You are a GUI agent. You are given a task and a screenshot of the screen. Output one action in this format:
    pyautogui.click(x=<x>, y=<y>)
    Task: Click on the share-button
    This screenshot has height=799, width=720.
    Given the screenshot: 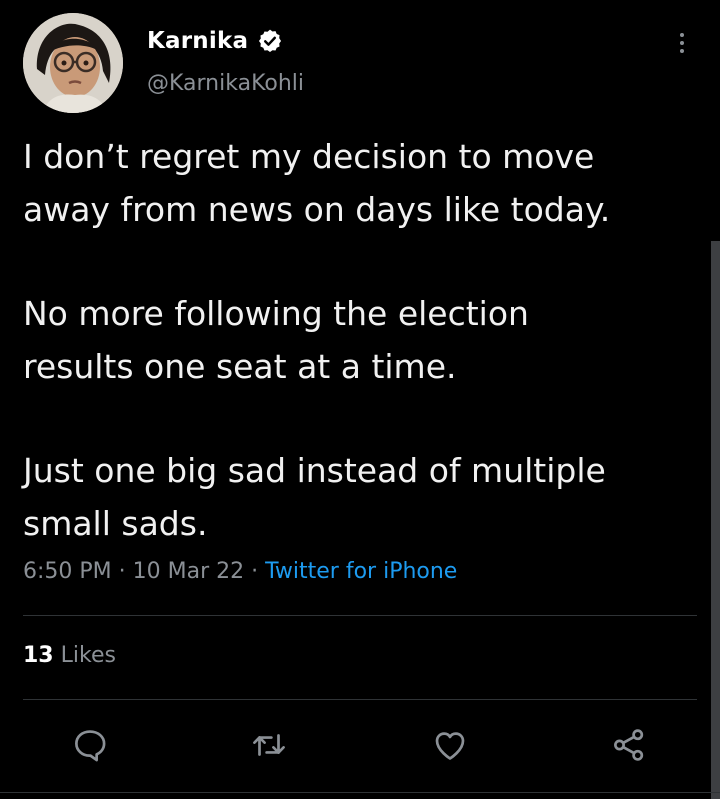 What is the action you would take?
    pyautogui.click(x=629, y=745)
    